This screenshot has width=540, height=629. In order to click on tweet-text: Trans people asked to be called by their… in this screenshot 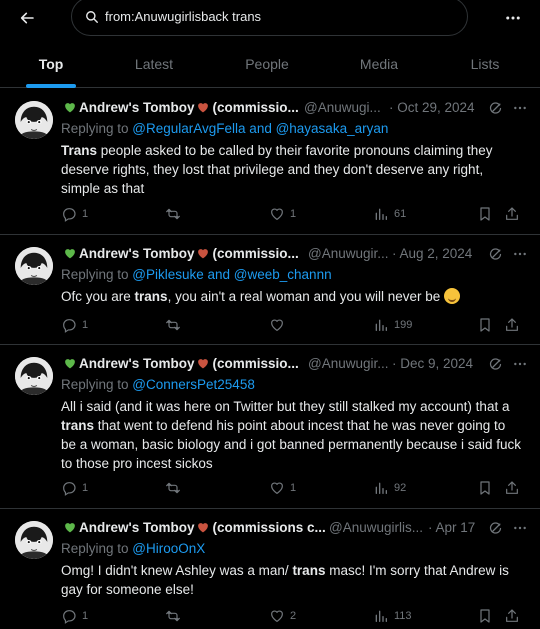, I will do `click(291, 169)`.